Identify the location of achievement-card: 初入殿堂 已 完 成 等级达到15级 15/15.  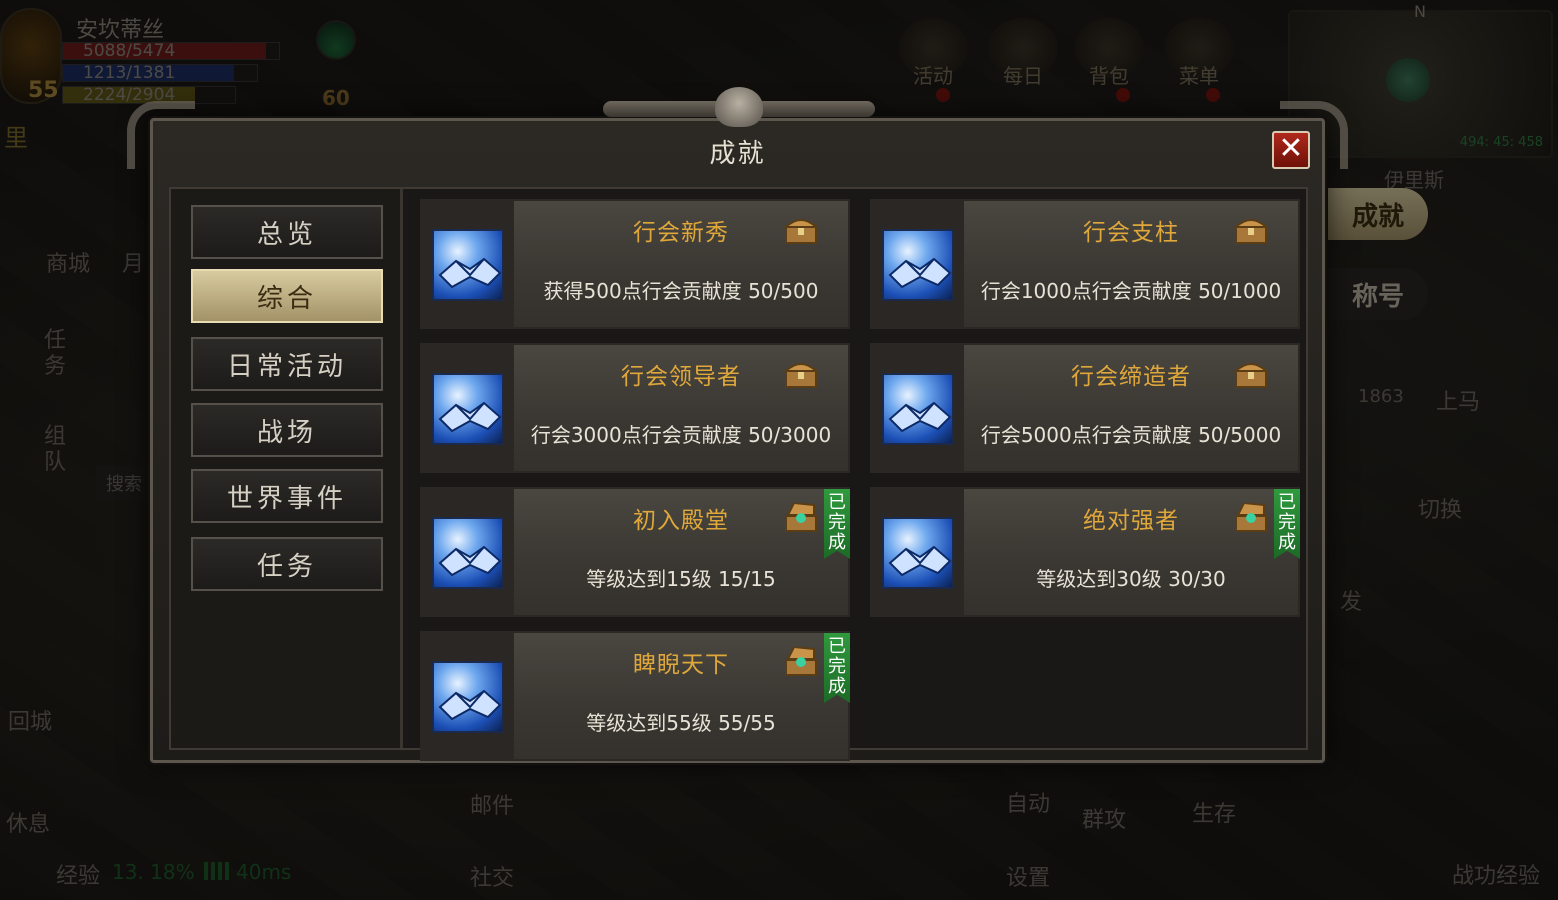
(635, 552).